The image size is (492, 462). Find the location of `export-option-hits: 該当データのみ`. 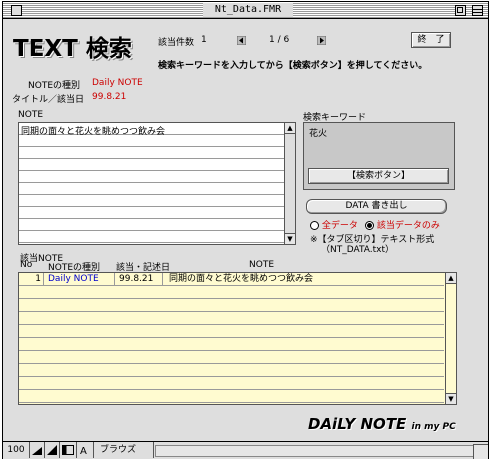

export-option-hits: 該当データのみ is located at coordinates (402, 224).